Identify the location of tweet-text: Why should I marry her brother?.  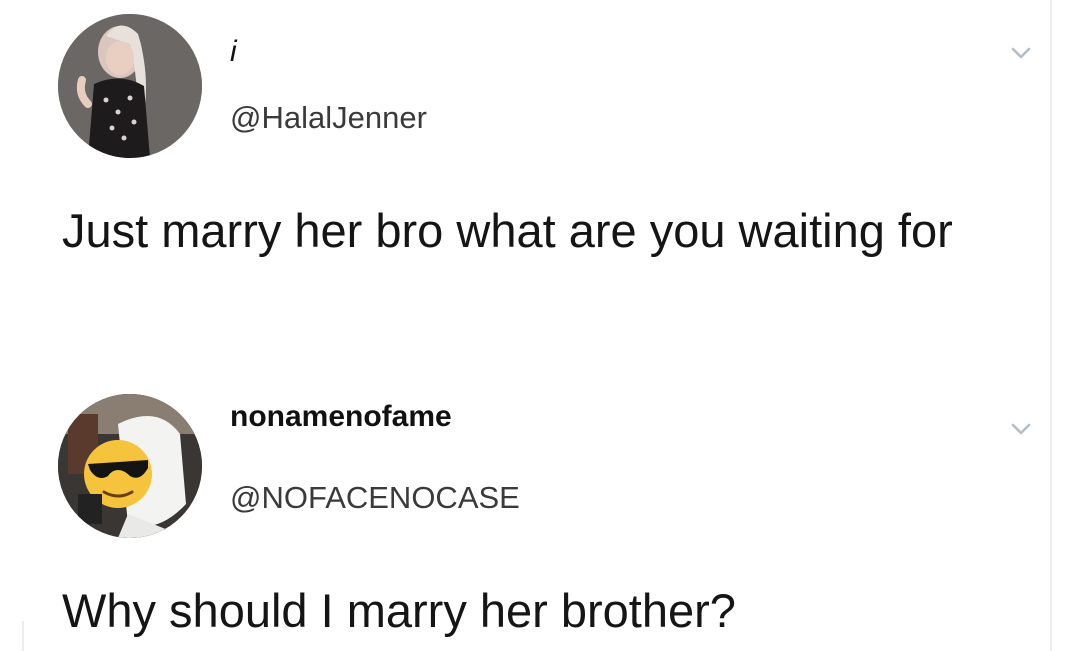
(399, 610).